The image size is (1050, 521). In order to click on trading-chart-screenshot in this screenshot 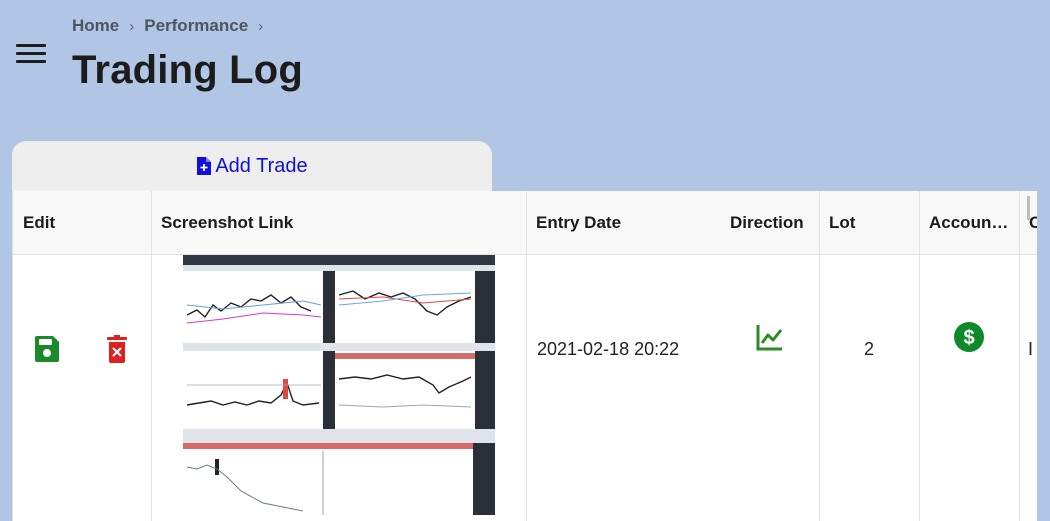, I will do `click(339, 385)`.